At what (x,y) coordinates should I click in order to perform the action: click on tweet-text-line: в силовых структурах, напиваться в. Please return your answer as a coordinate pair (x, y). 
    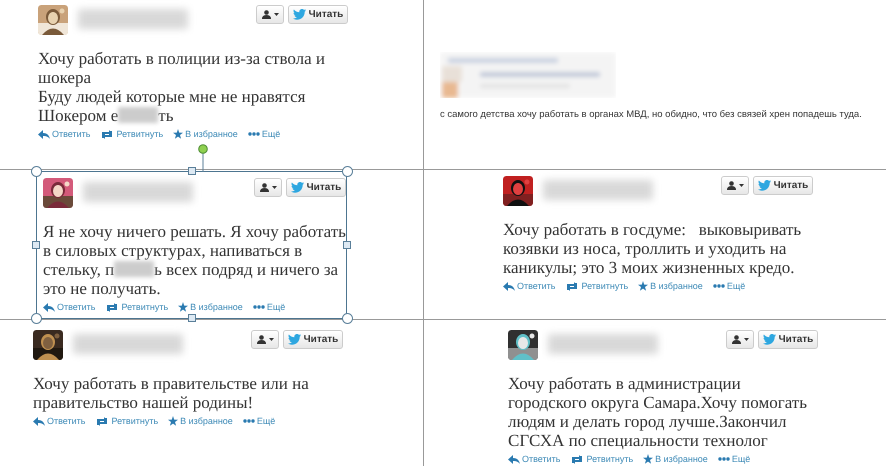
    Looking at the image, I should click on (172, 250).